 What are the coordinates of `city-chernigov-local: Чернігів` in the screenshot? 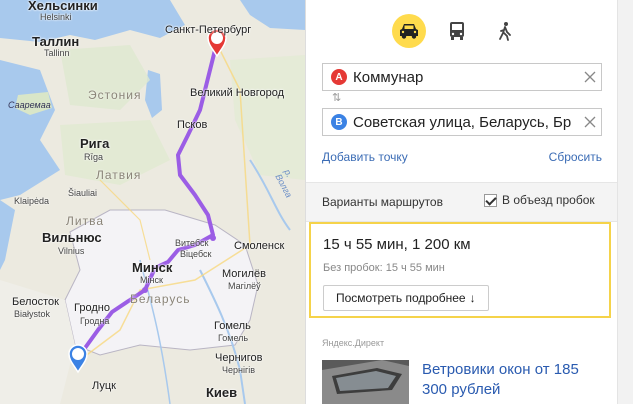 It's located at (239, 370).